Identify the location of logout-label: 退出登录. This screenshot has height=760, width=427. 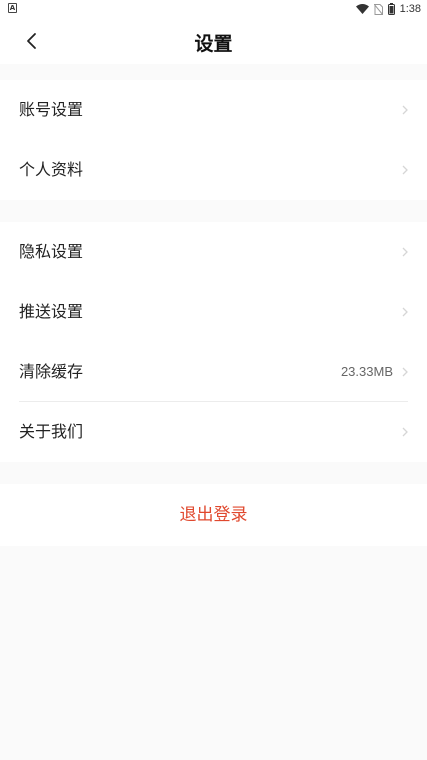
(213, 515).